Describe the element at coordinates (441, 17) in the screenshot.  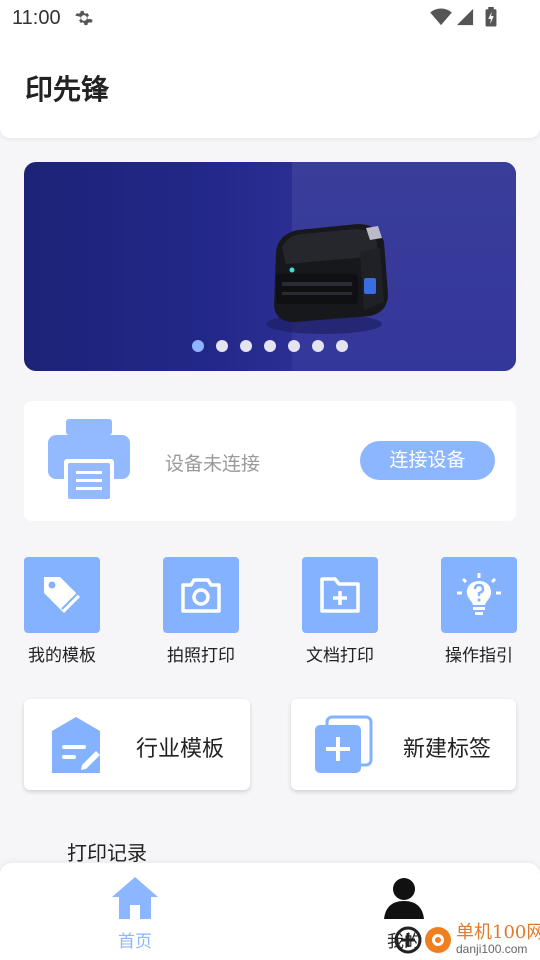
I see `wifi-icon` at that location.